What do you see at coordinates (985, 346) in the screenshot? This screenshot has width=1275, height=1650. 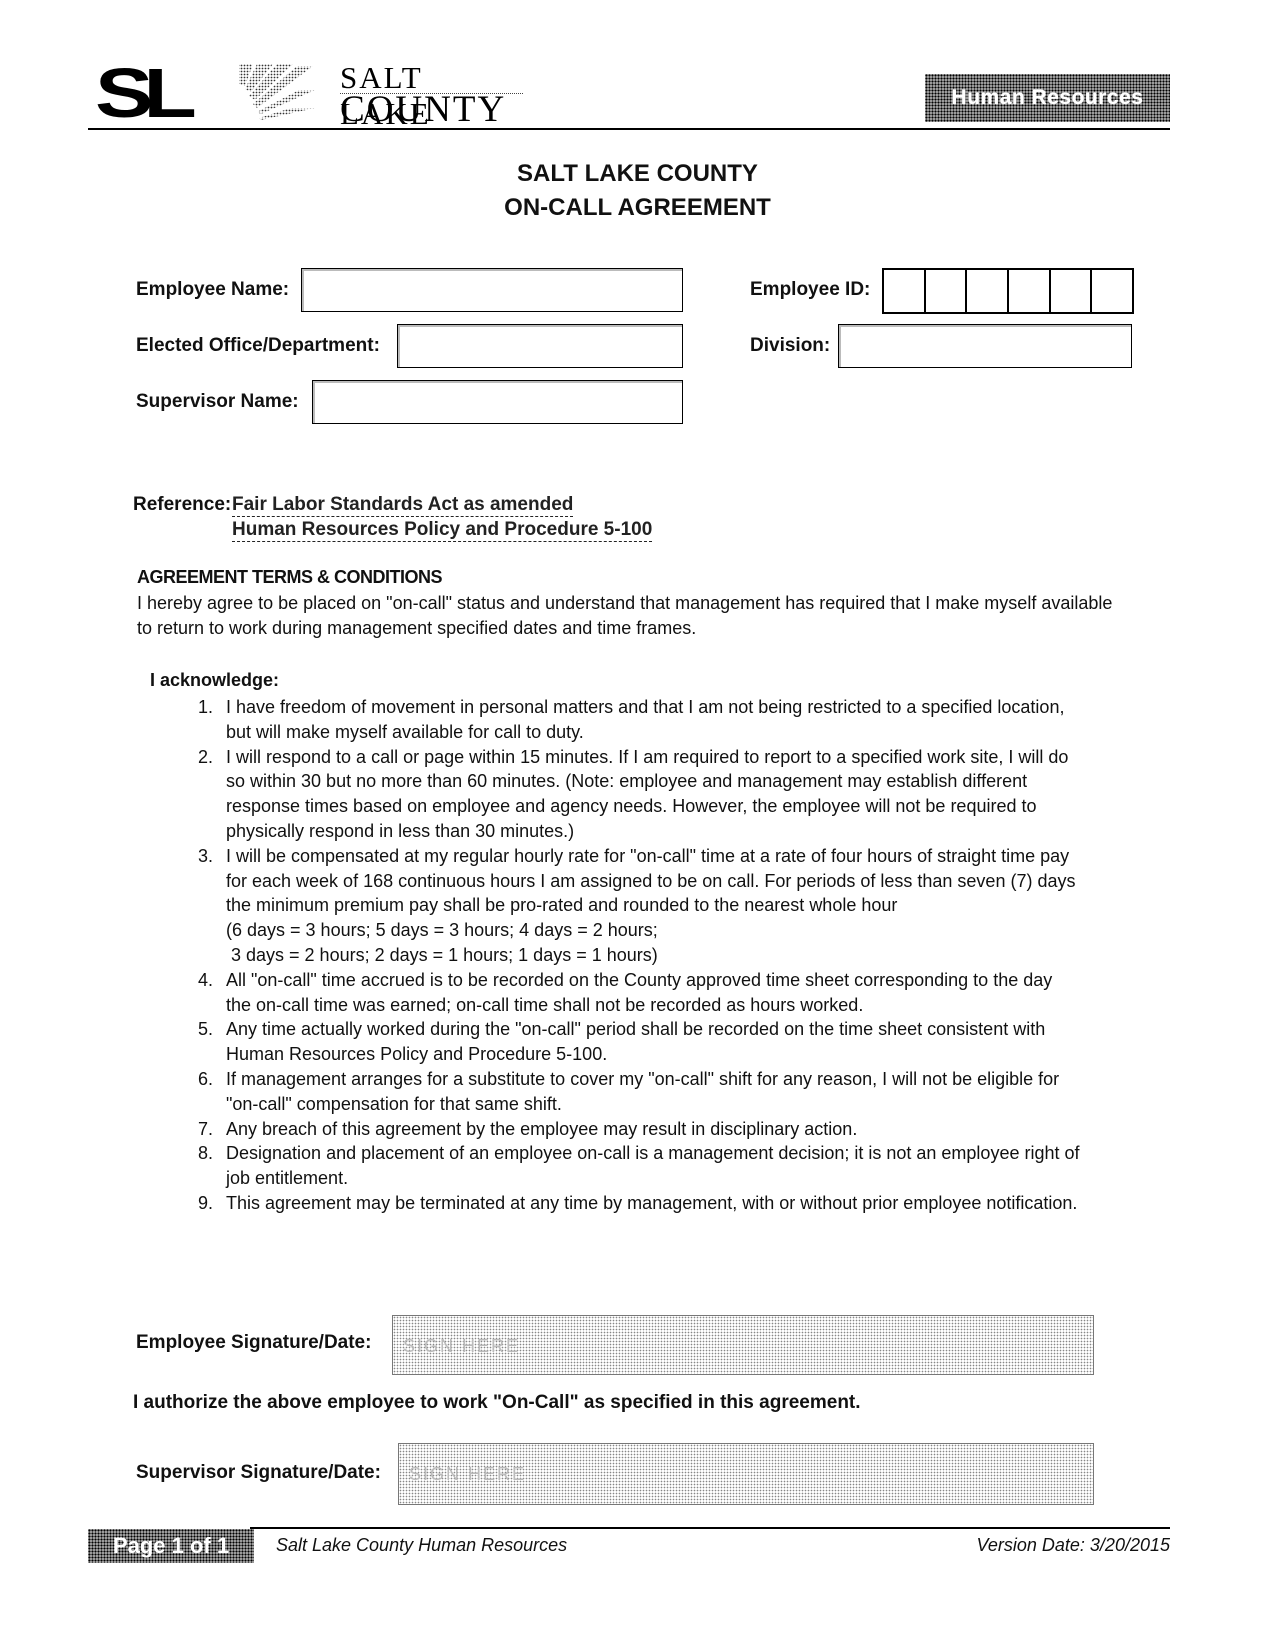 I see `division-field` at bounding box center [985, 346].